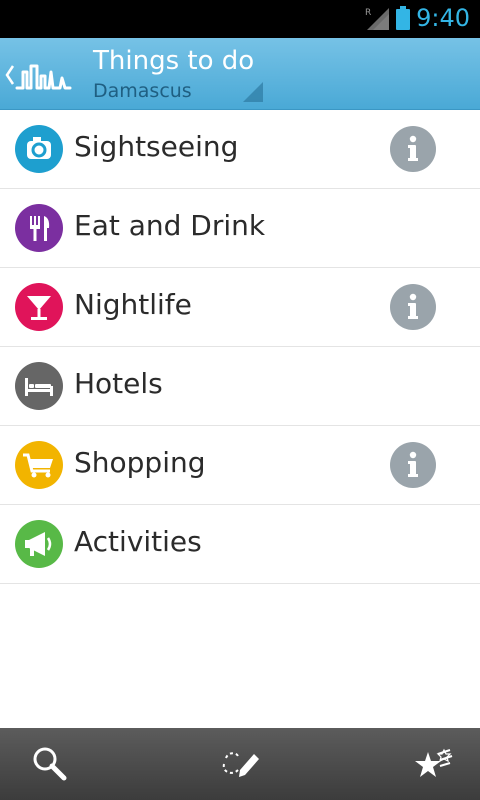 The width and height of the screenshot is (480, 800). I want to click on search-icon, so click(50, 764).